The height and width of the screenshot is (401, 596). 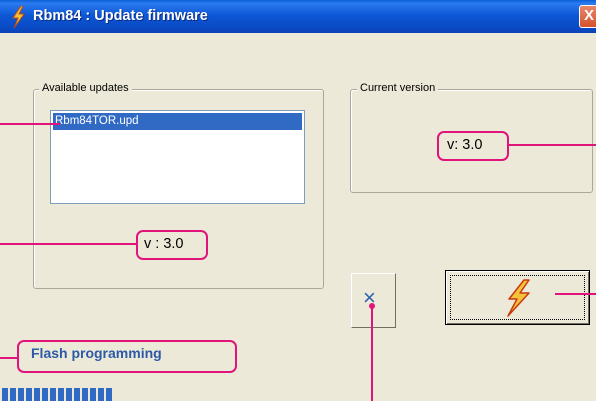 What do you see at coordinates (177, 157) in the screenshot?
I see `updates-listbox: Rbm84TOR.upd` at bounding box center [177, 157].